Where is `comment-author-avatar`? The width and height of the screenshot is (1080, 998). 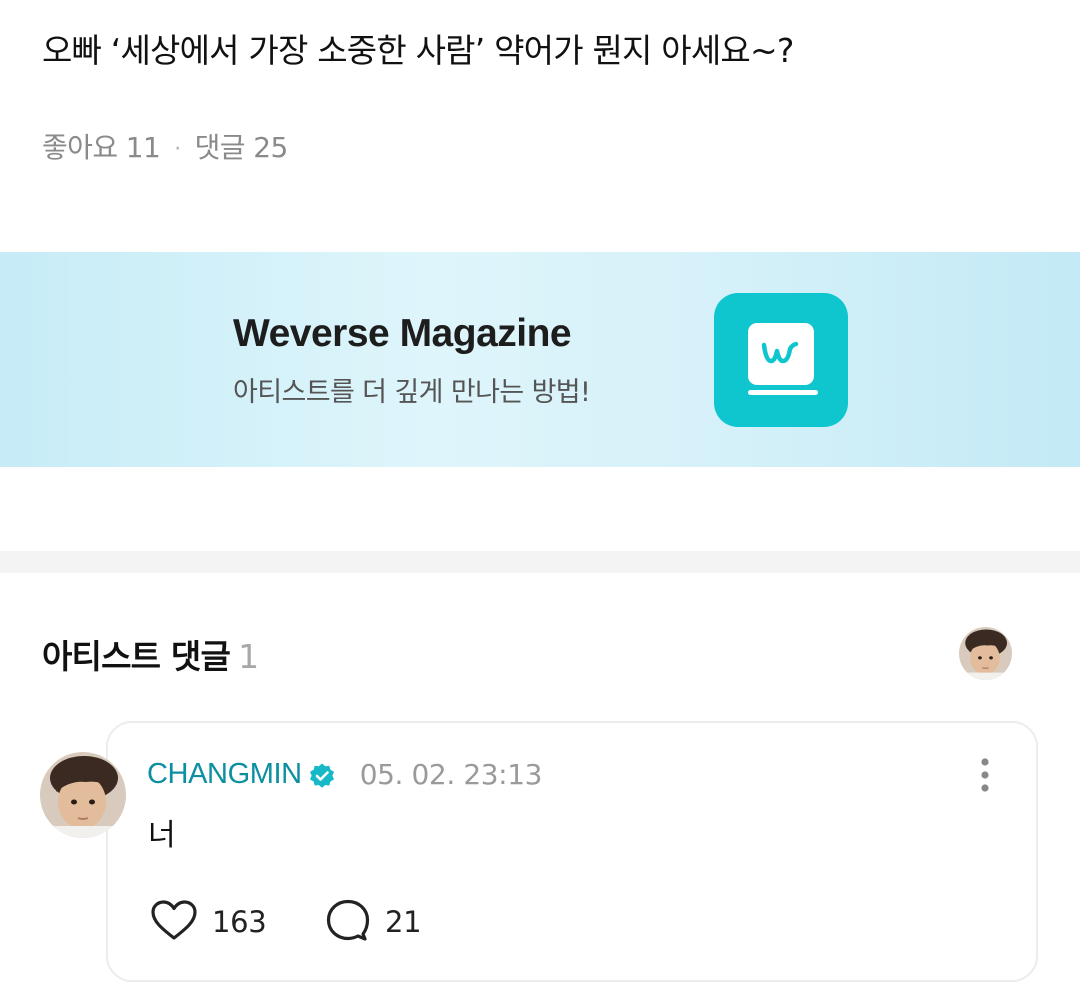 comment-author-avatar is located at coordinates (83, 795).